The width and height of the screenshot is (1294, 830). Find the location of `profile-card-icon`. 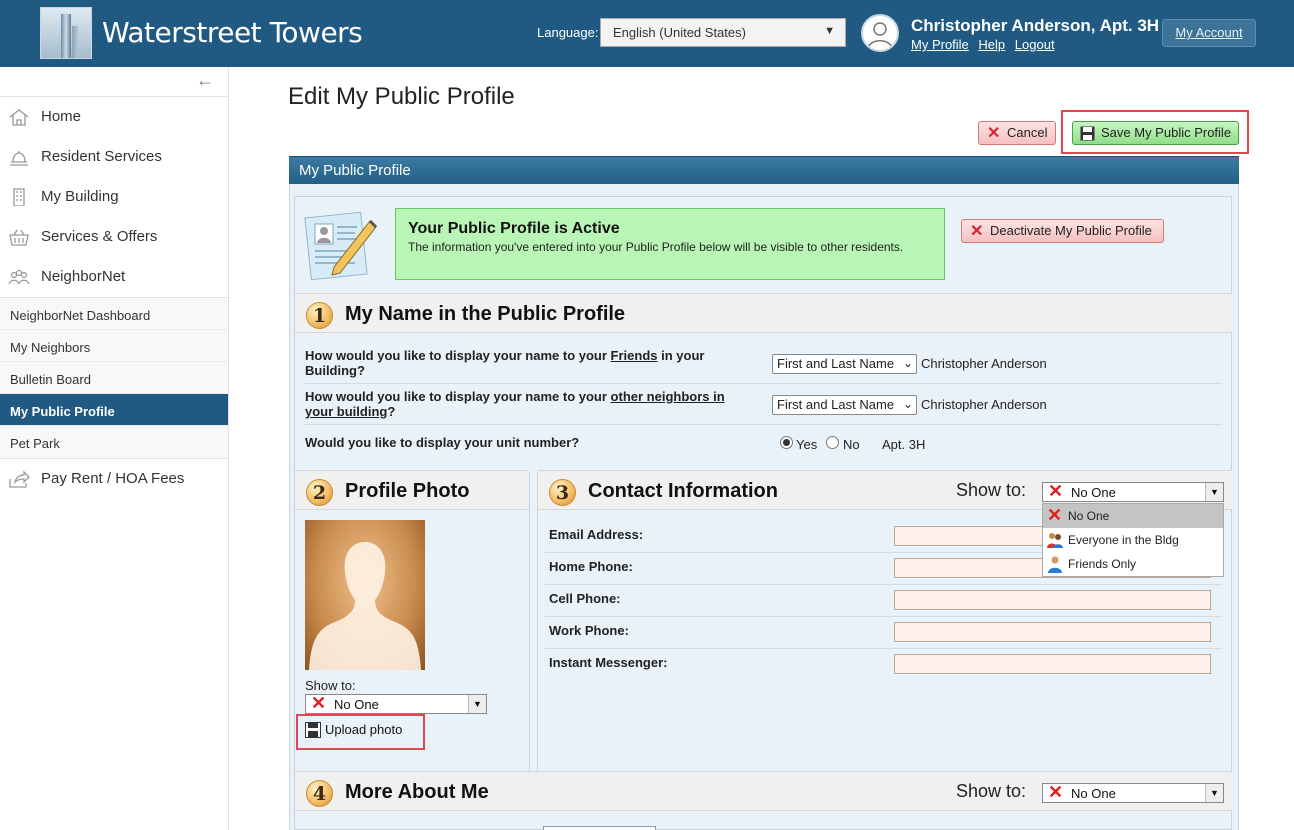

profile-card-icon is located at coordinates (341, 246).